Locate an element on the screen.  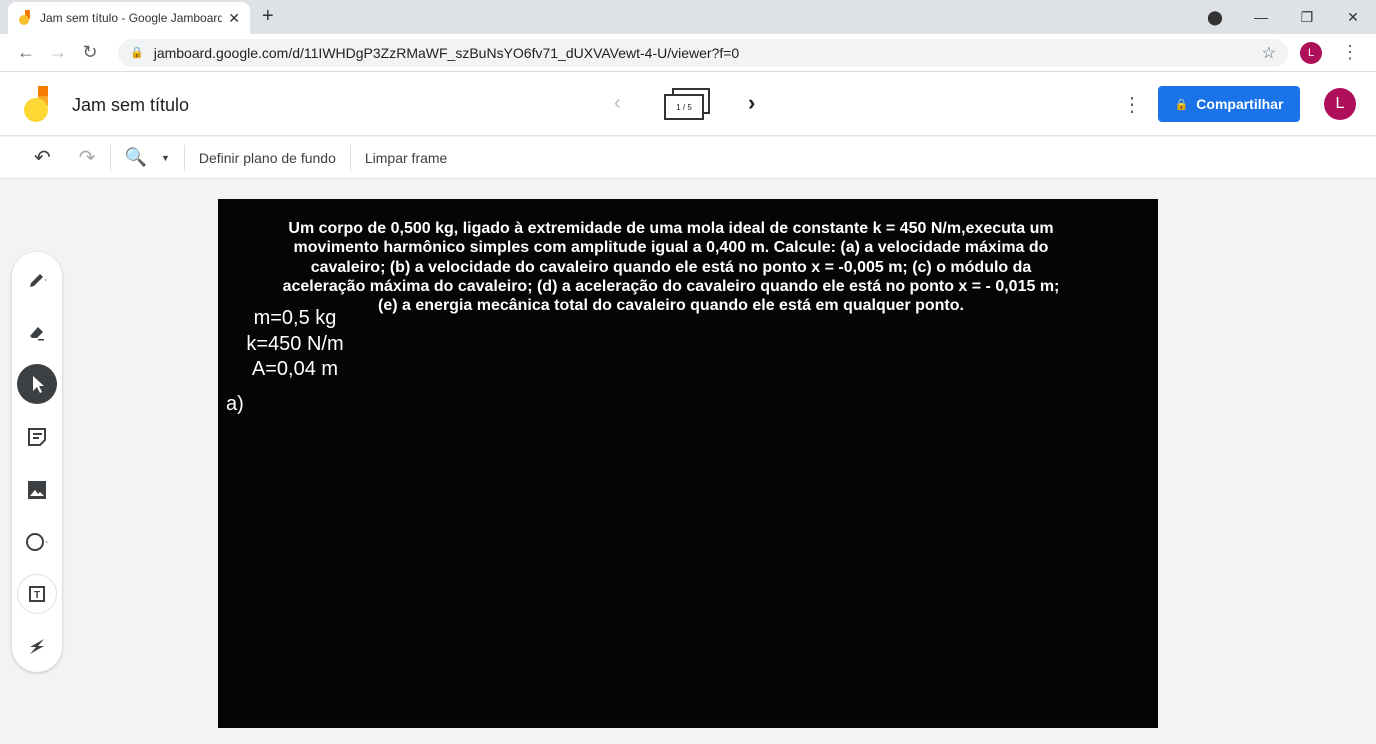
close-window-icon: ✕ is located at coordinates (1353, 17).